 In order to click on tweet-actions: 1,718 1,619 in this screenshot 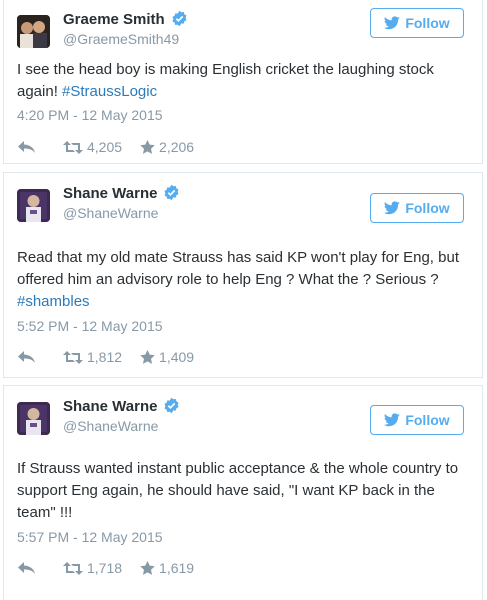, I will do `click(105, 568)`.